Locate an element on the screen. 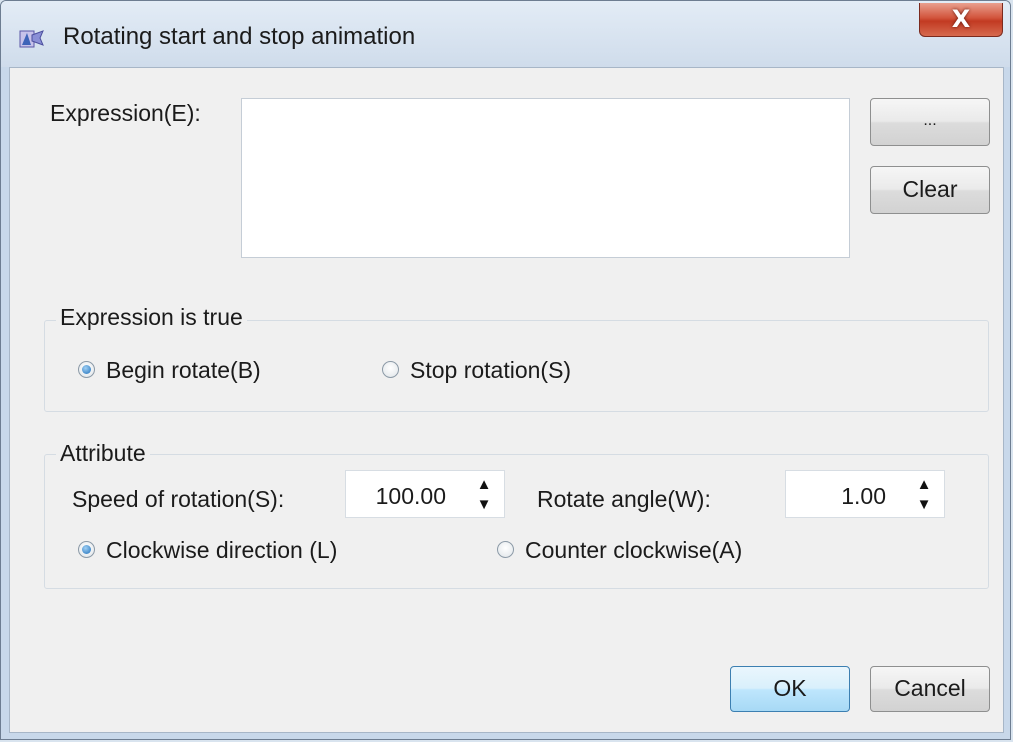 This screenshot has height=742, width=1013. angle-label: Rotate angle(W): is located at coordinates (624, 499).